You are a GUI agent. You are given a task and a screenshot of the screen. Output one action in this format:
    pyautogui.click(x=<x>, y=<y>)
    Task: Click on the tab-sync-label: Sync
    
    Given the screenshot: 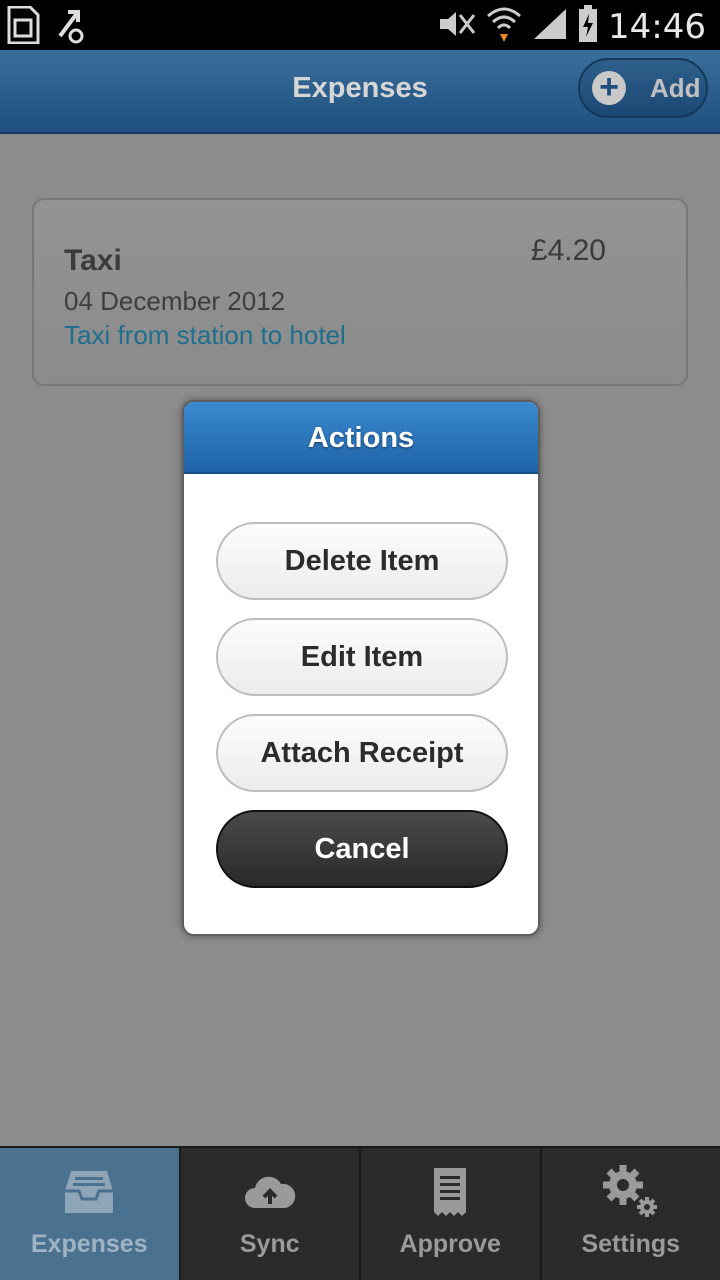 What is the action you would take?
    pyautogui.click(x=269, y=1244)
    